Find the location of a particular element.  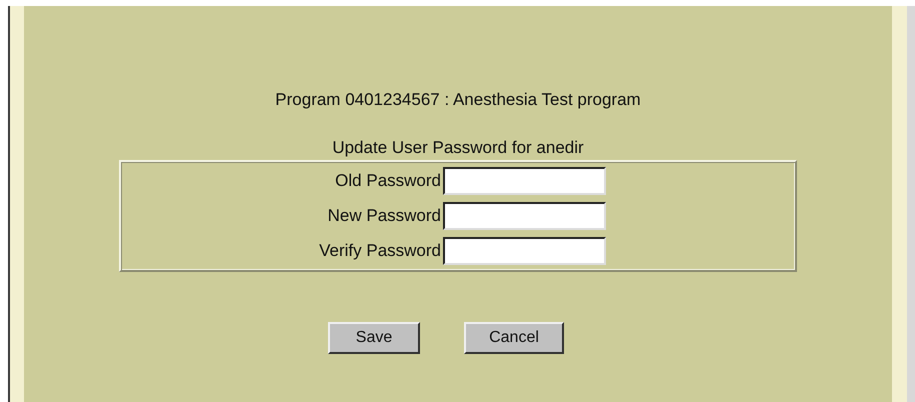

program-title: Program 0401234567 : Anesthesia Test program is located at coordinates (458, 100).